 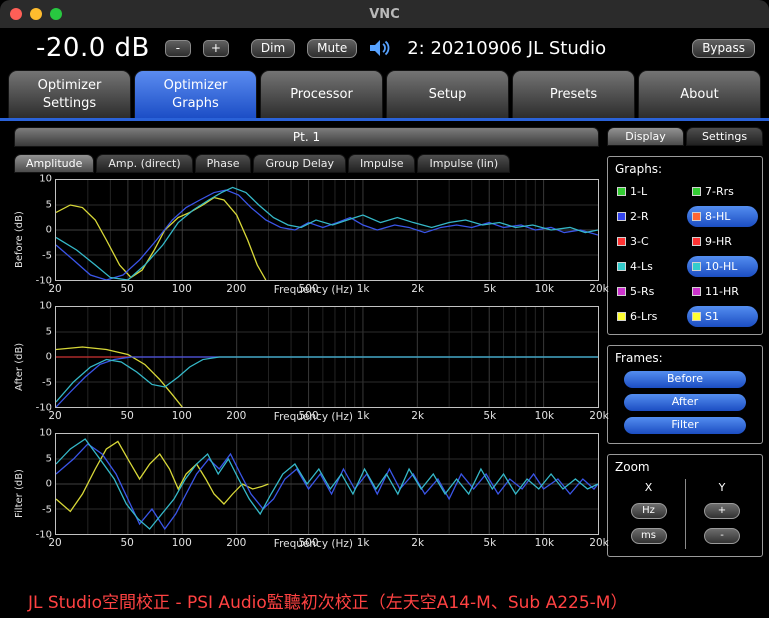 What do you see at coordinates (300, 163) in the screenshot?
I see `graph-tab-group-delay: Group Delay` at bounding box center [300, 163].